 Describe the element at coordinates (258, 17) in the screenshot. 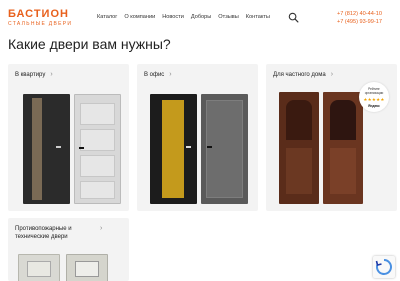

I see `nav-item-contacts: Контакты` at that location.